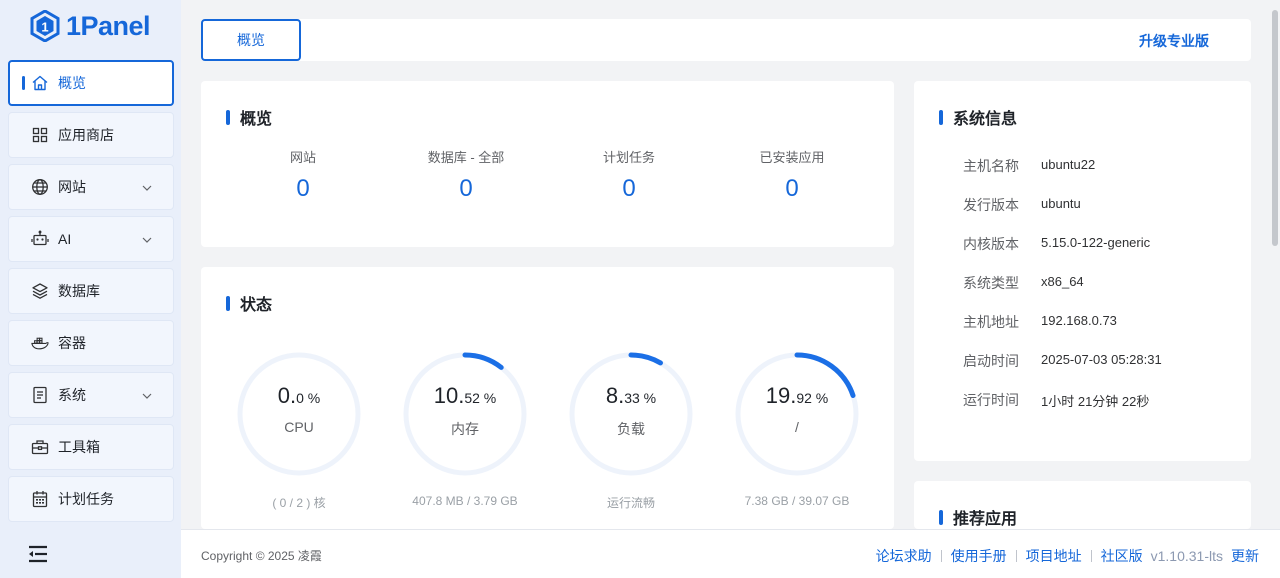 This screenshot has width=1280, height=578. I want to click on overview-websites: 网站 0, so click(303, 175).